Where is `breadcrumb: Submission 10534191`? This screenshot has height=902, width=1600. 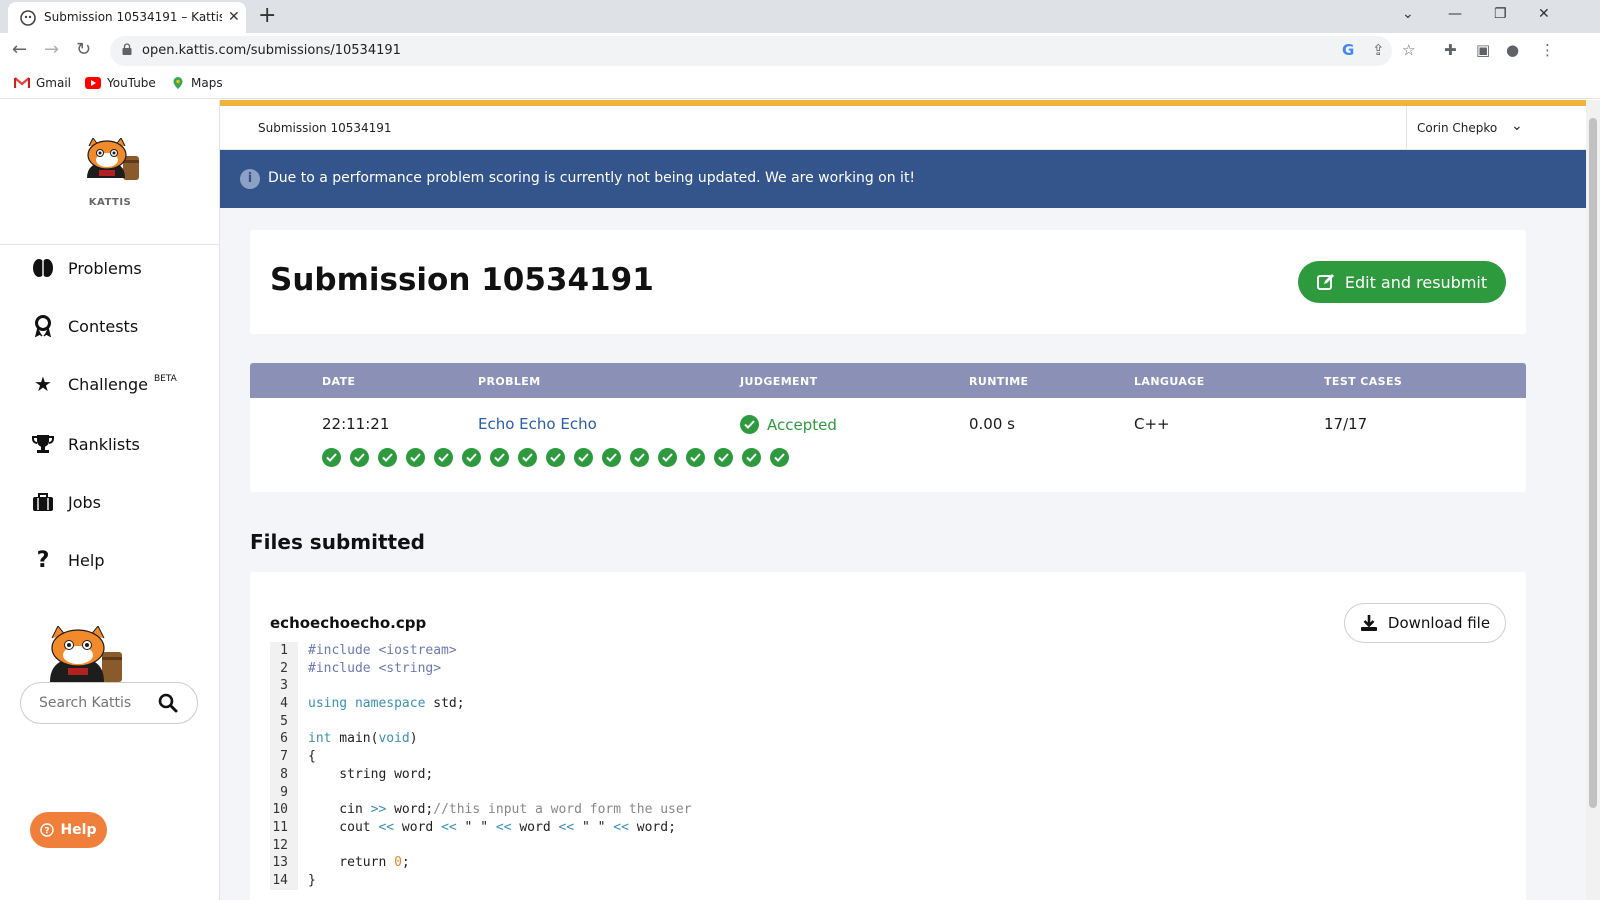
breadcrumb: Submission 10534191 is located at coordinates (325, 128).